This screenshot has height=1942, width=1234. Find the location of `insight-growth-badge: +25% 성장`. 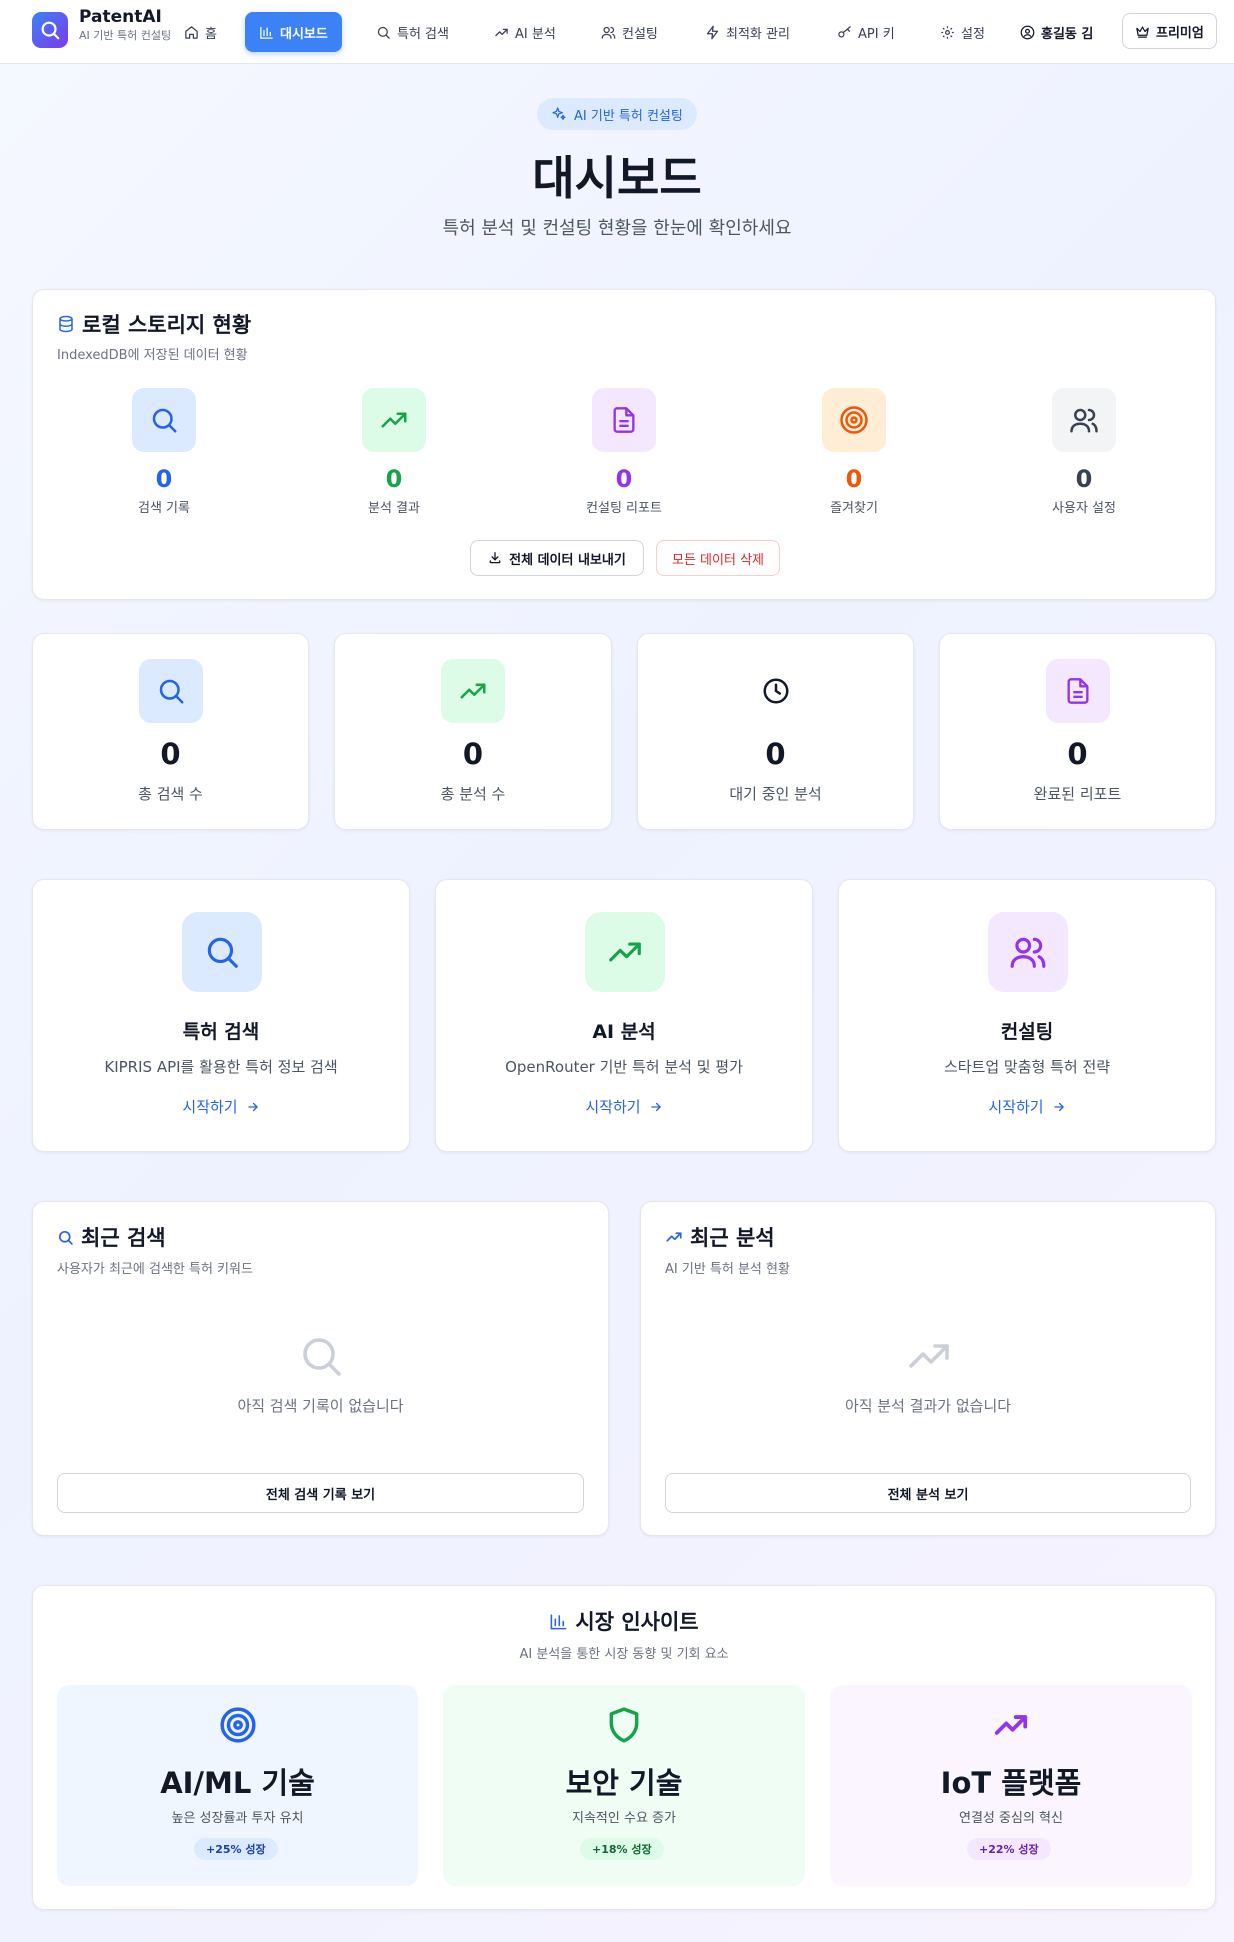

insight-growth-badge: +25% 성장 is located at coordinates (236, 1849).